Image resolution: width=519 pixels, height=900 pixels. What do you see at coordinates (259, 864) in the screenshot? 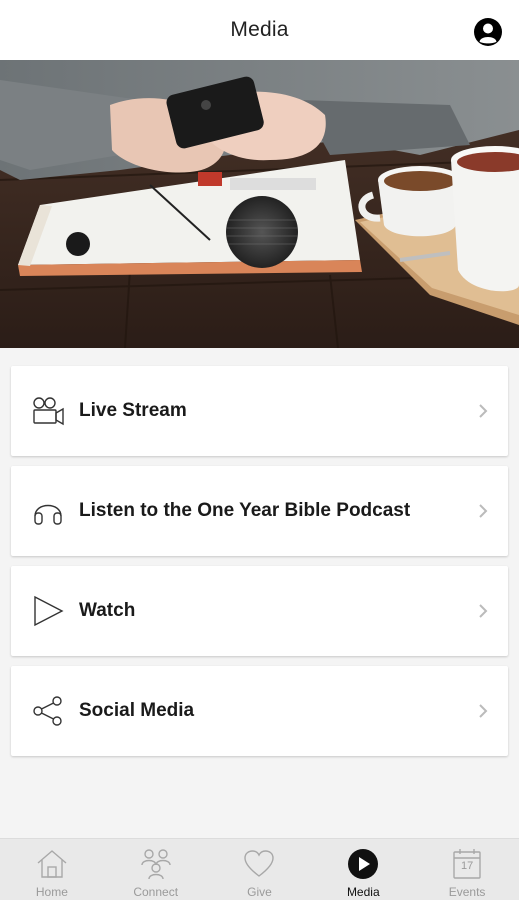
I see `heart-icon` at bounding box center [259, 864].